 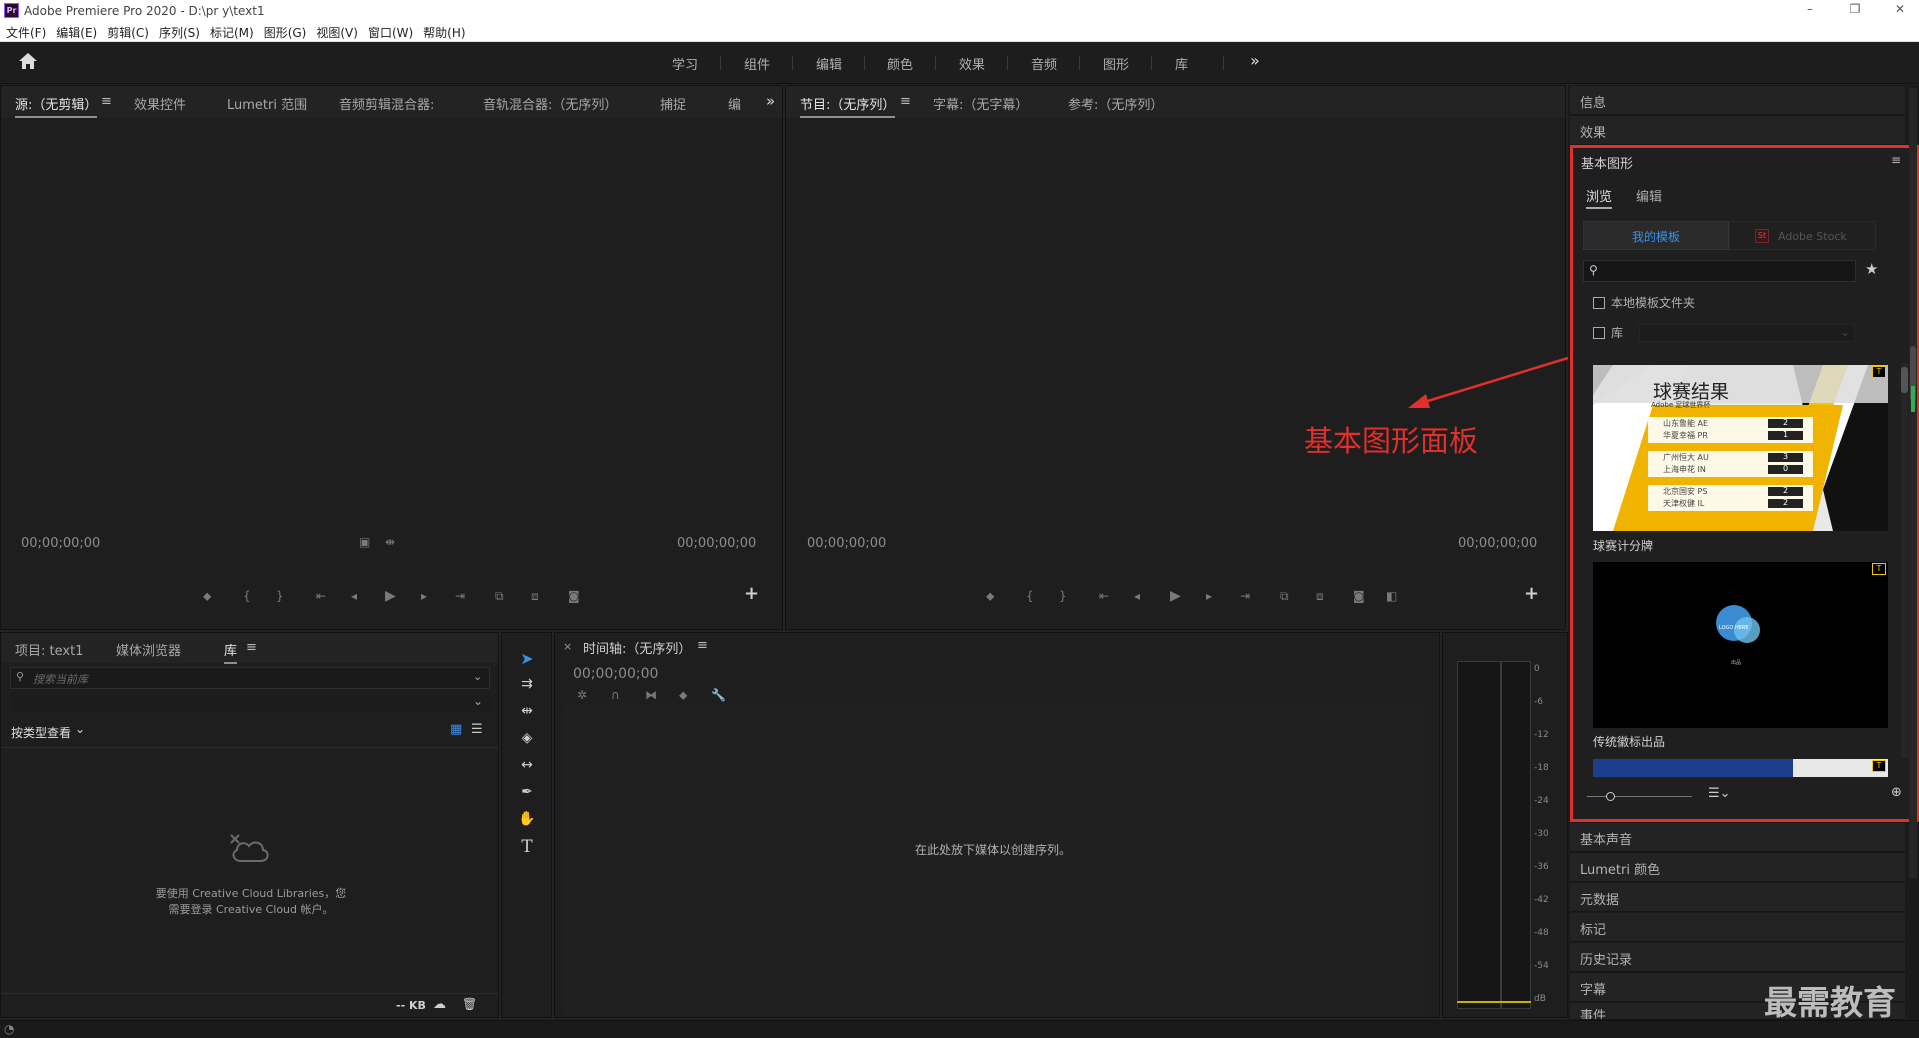 I want to click on local-templates-checkbox, so click(x=1599, y=303).